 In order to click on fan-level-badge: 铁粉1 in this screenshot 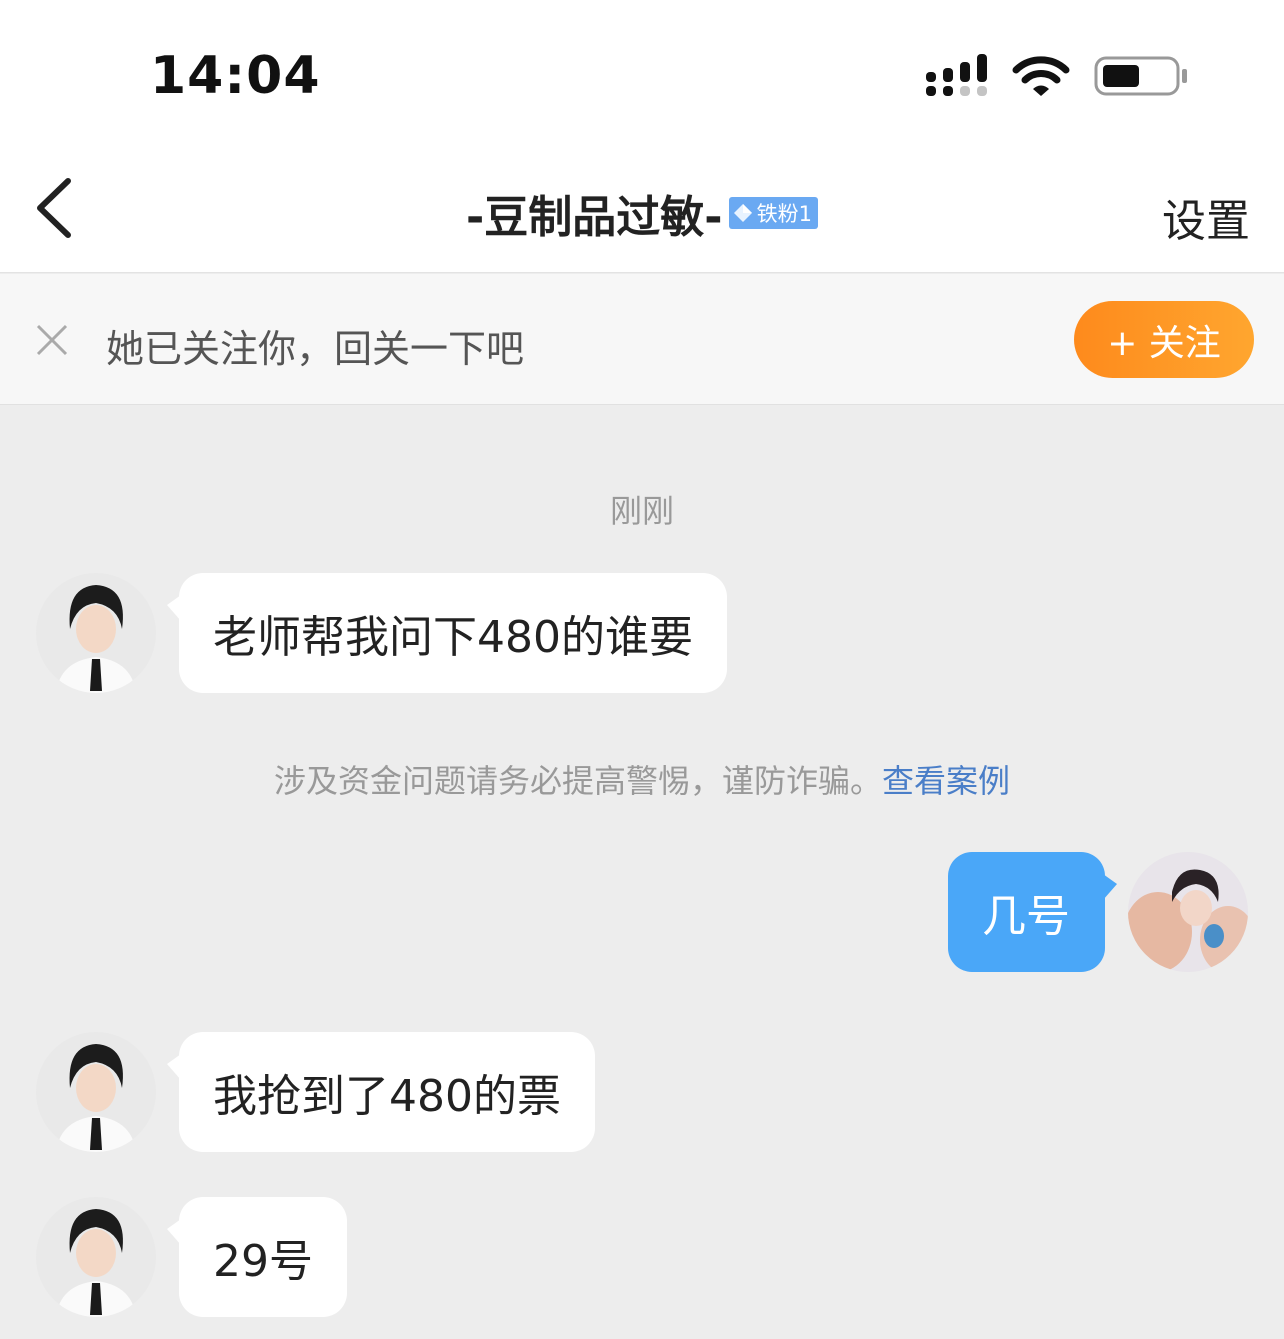, I will do `click(773, 213)`.